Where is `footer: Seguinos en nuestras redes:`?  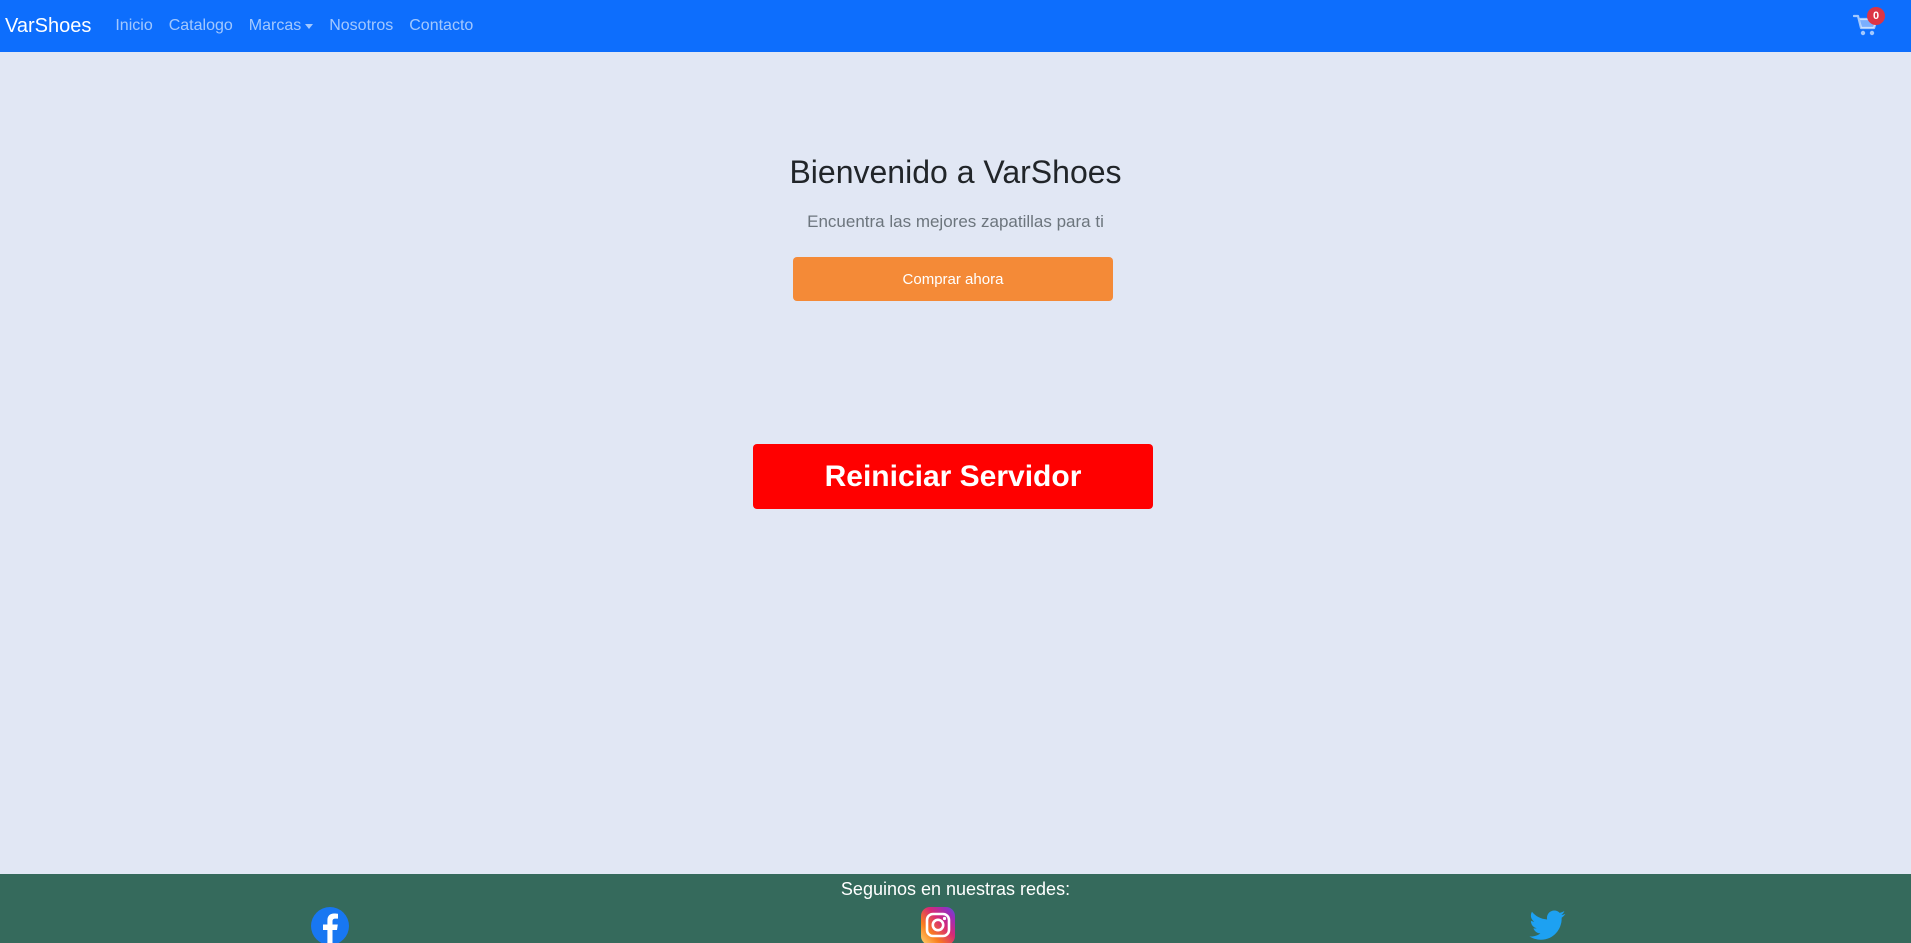
footer: Seguinos en nuestras redes: is located at coordinates (955, 908).